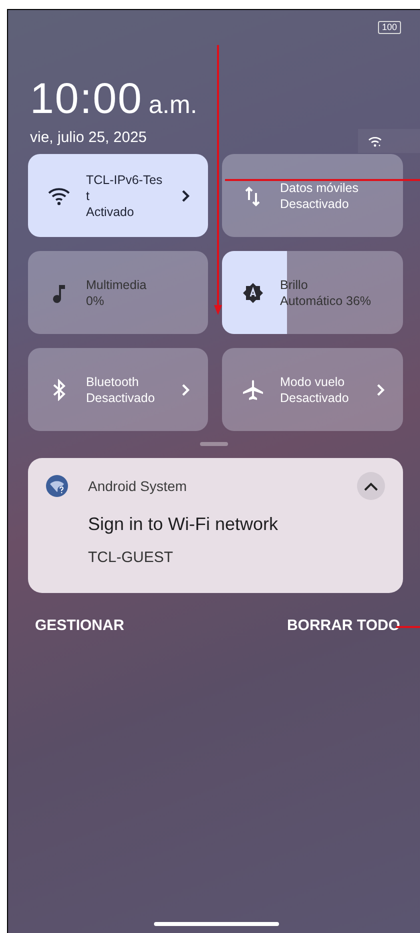  I want to click on collapse-button, so click(371, 486).